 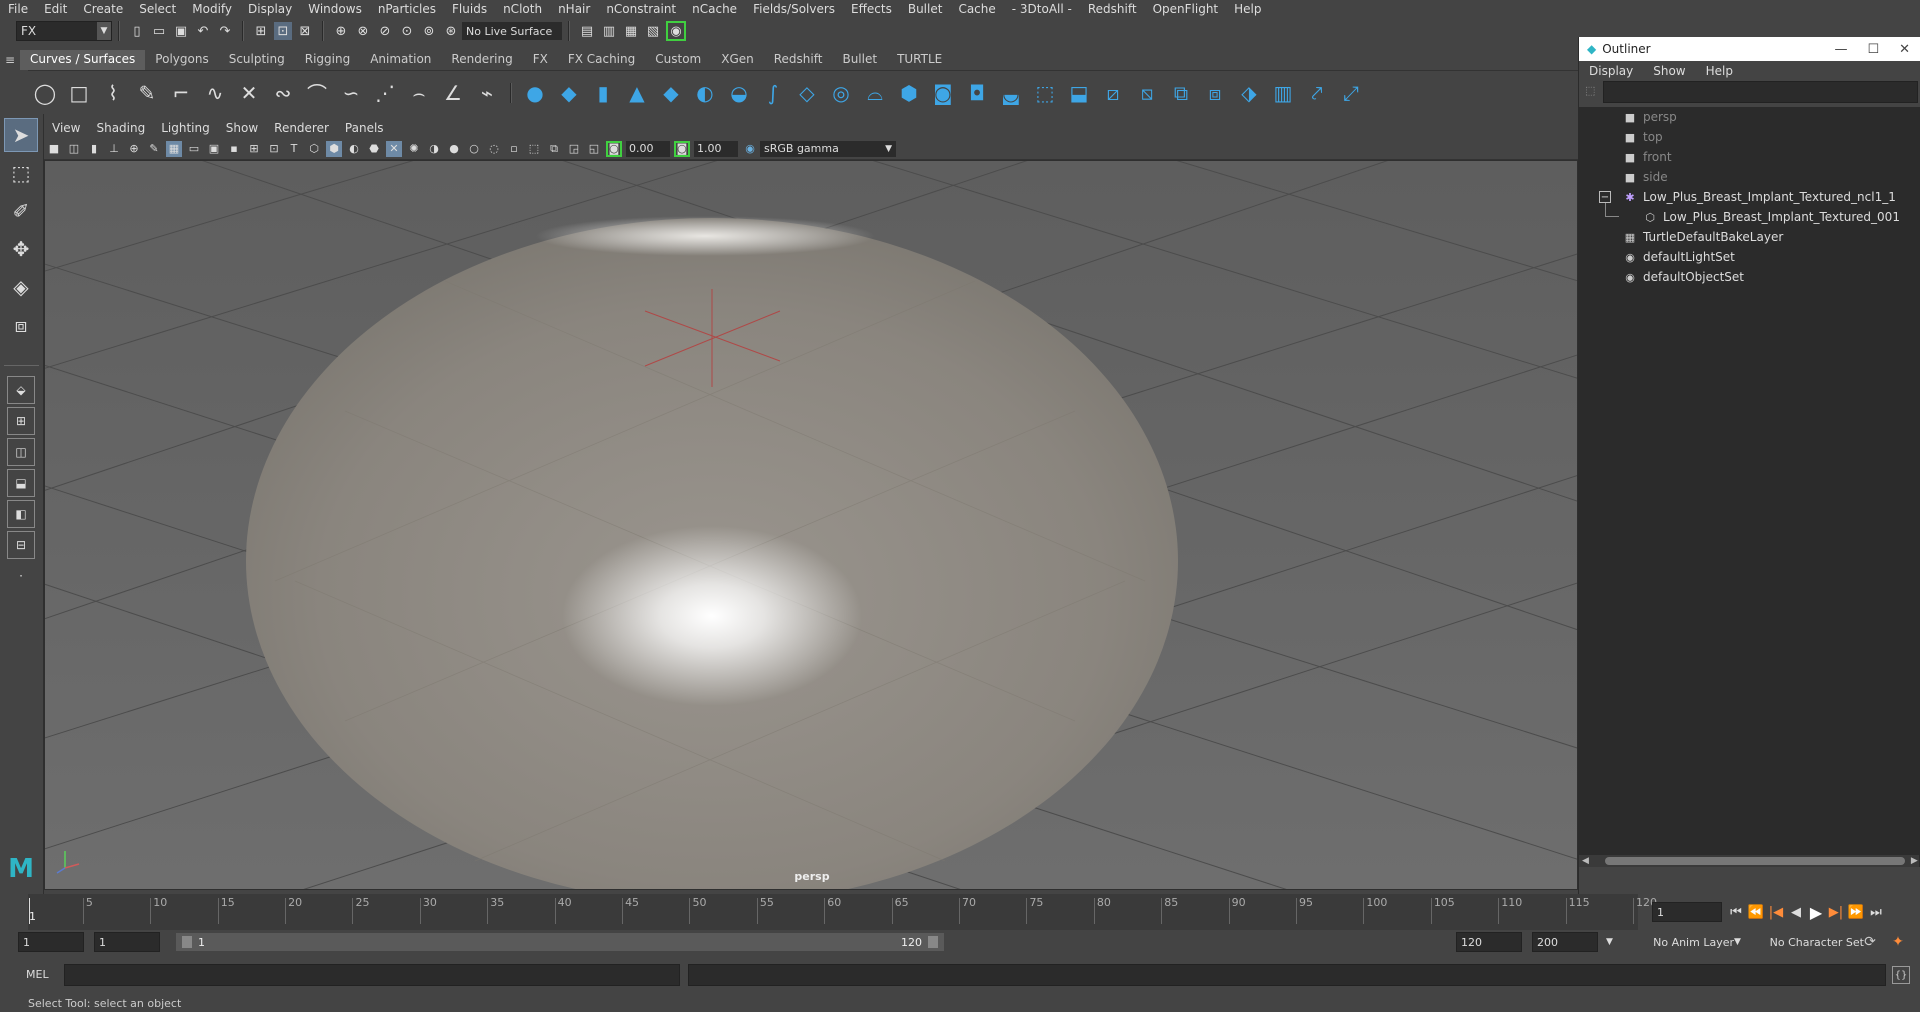 I want to click on filter-icon: ⬚, so click(x=1590, y=90).